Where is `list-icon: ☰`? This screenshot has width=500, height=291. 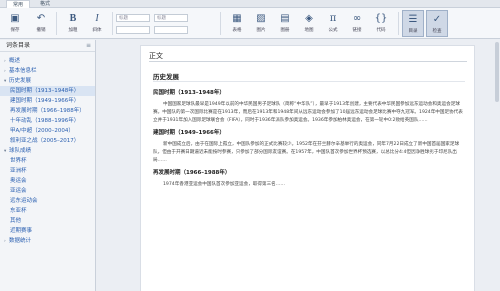 list-icon: ☰ is located at coordinates (413, 19).